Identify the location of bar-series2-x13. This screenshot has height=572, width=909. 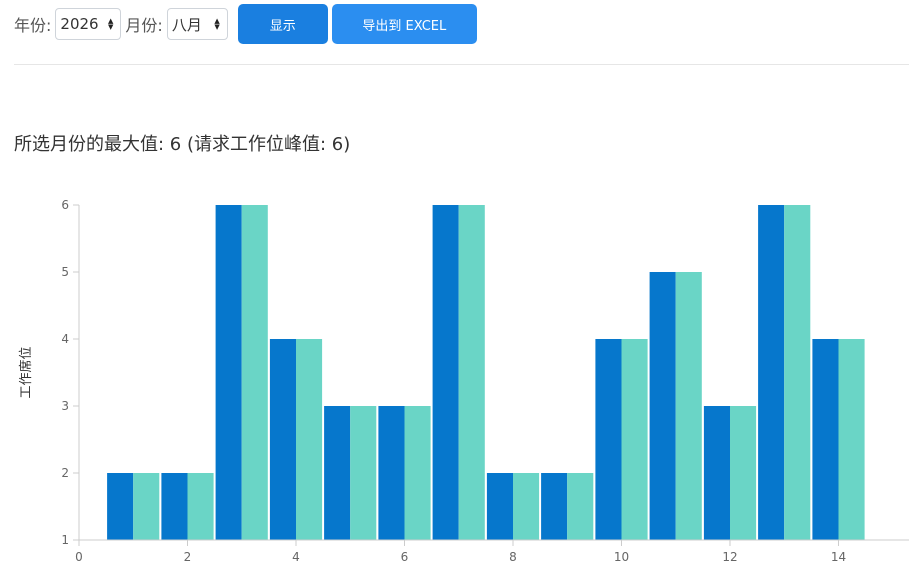
(797, 372).